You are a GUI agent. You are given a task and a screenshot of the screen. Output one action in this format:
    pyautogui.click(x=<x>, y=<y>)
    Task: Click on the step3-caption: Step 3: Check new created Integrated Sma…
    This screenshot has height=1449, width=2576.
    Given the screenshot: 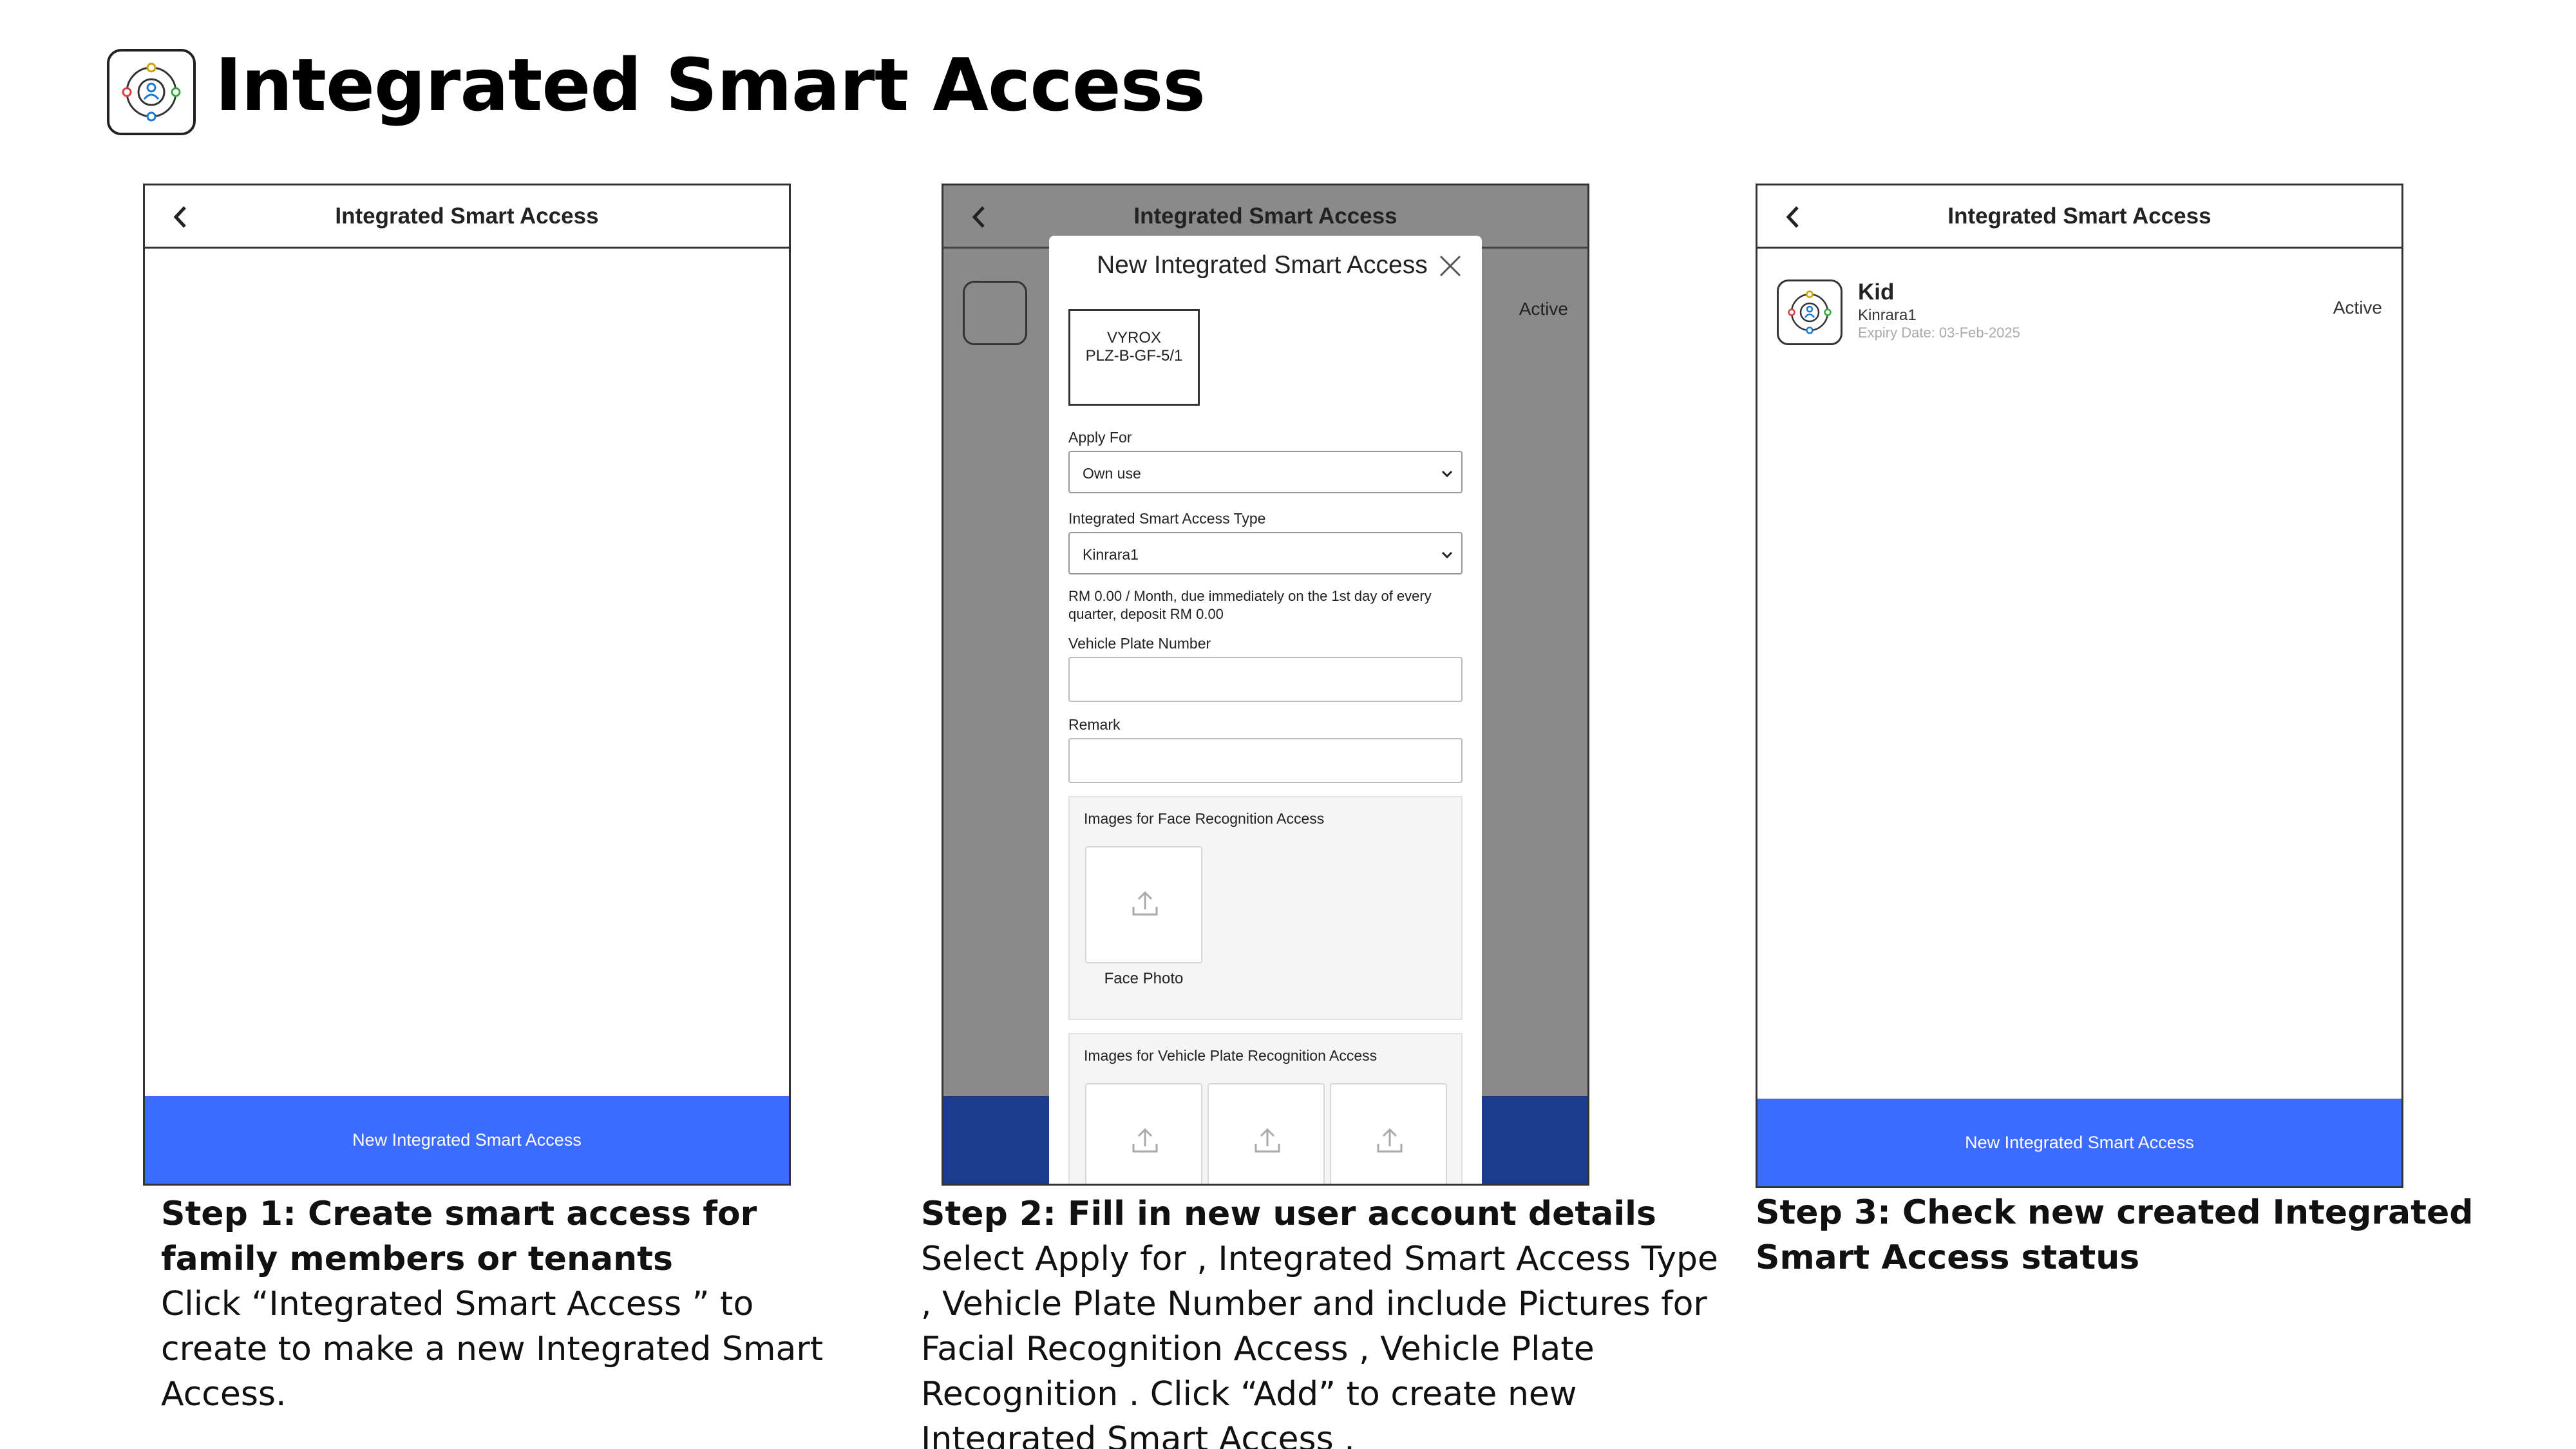 What is the action you would take?
    pyautogui.click(x=2126, y=1235)
    